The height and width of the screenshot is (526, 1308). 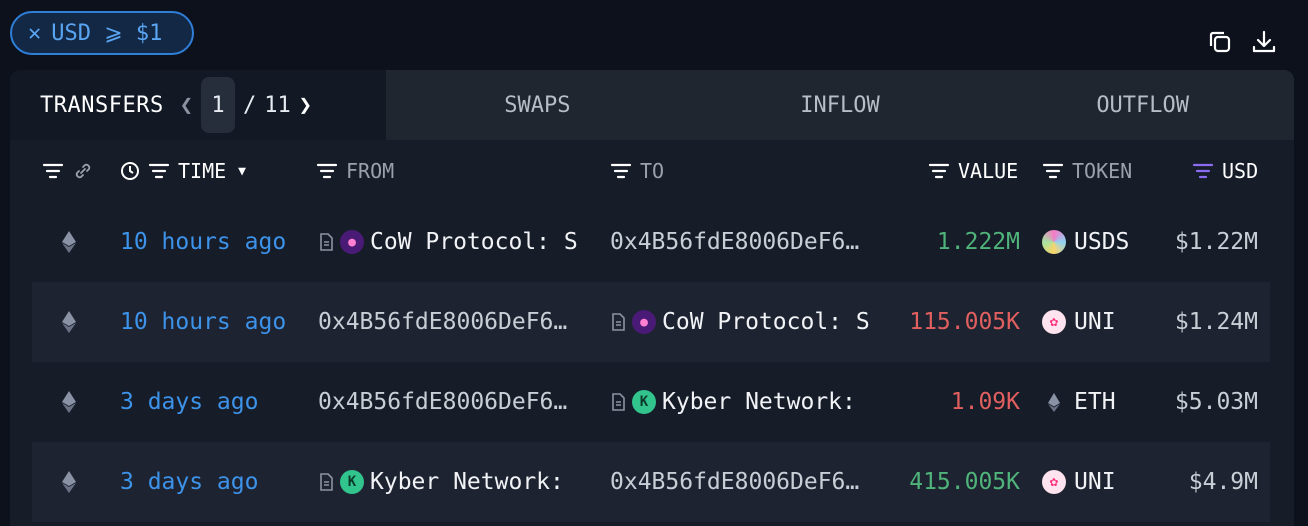 I want to click on row-value: 1.09K, so click(x=985, y=402).